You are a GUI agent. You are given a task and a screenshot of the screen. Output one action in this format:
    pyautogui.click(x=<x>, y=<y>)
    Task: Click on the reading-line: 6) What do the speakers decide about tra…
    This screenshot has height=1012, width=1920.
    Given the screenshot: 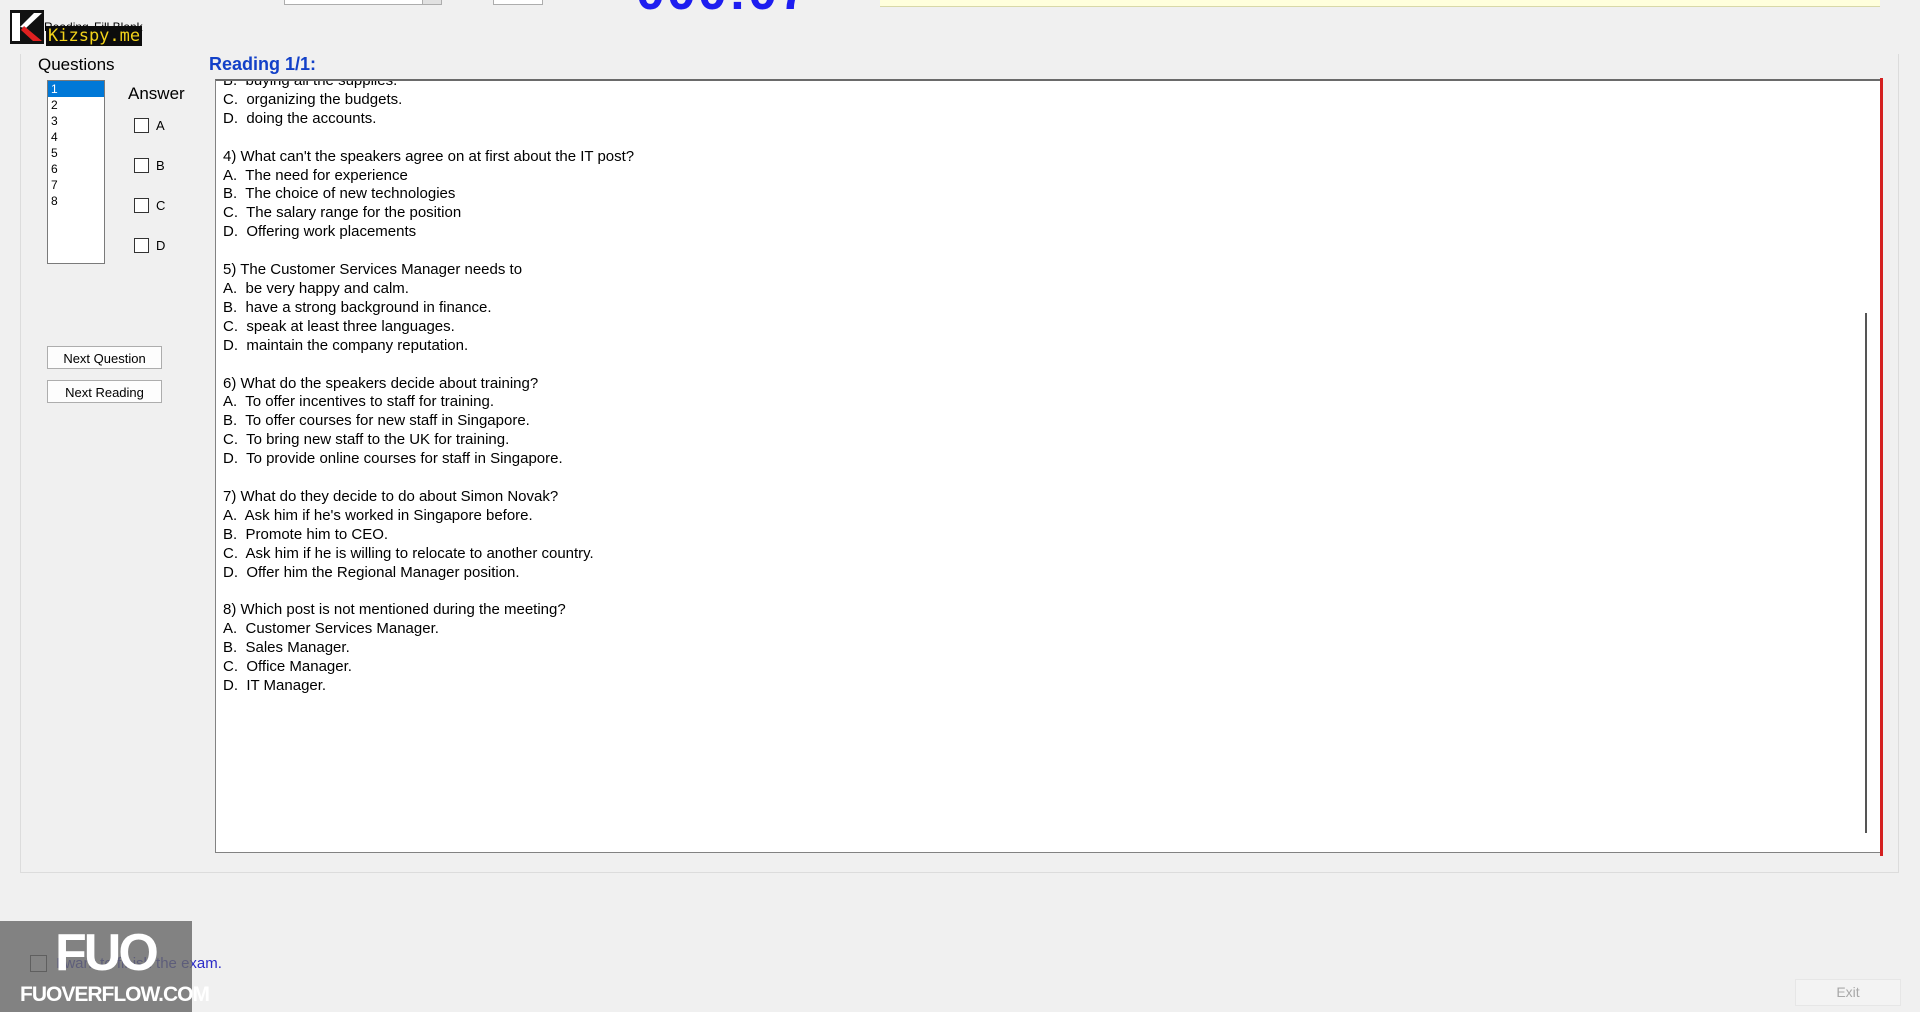 What is the action you would take?
    pyautogui.click(x=381, y=383)
    